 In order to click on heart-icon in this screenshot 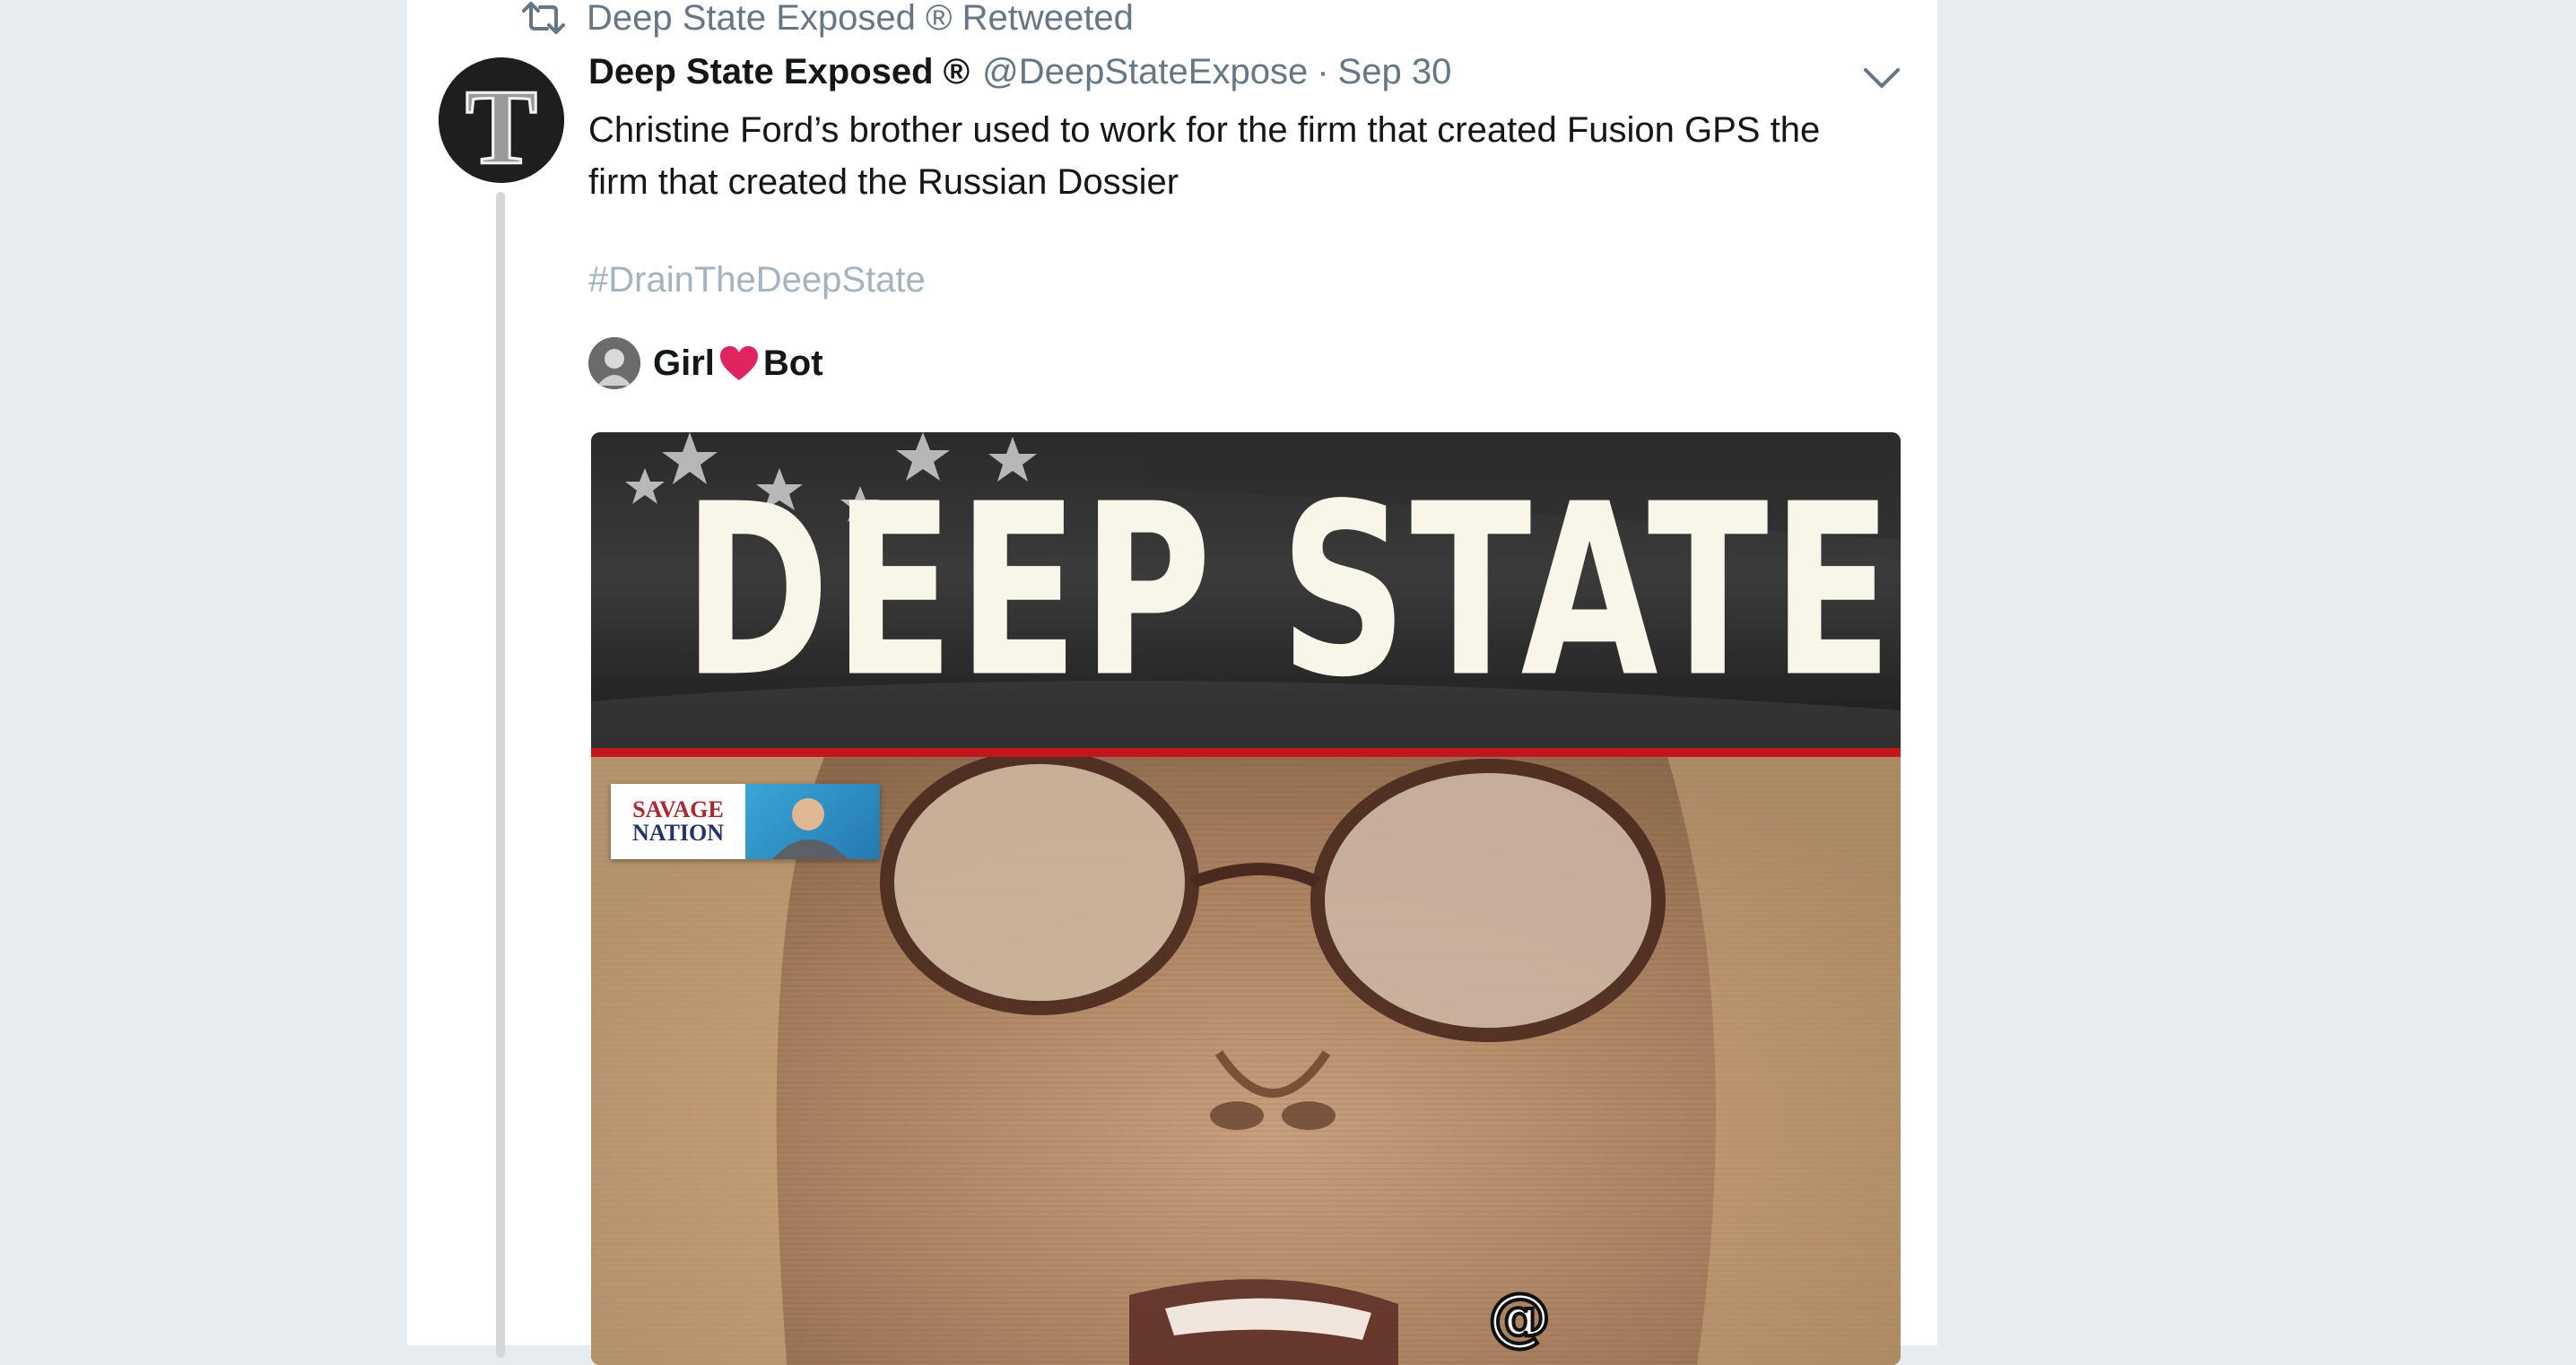, I will do `click(738, 363)`.